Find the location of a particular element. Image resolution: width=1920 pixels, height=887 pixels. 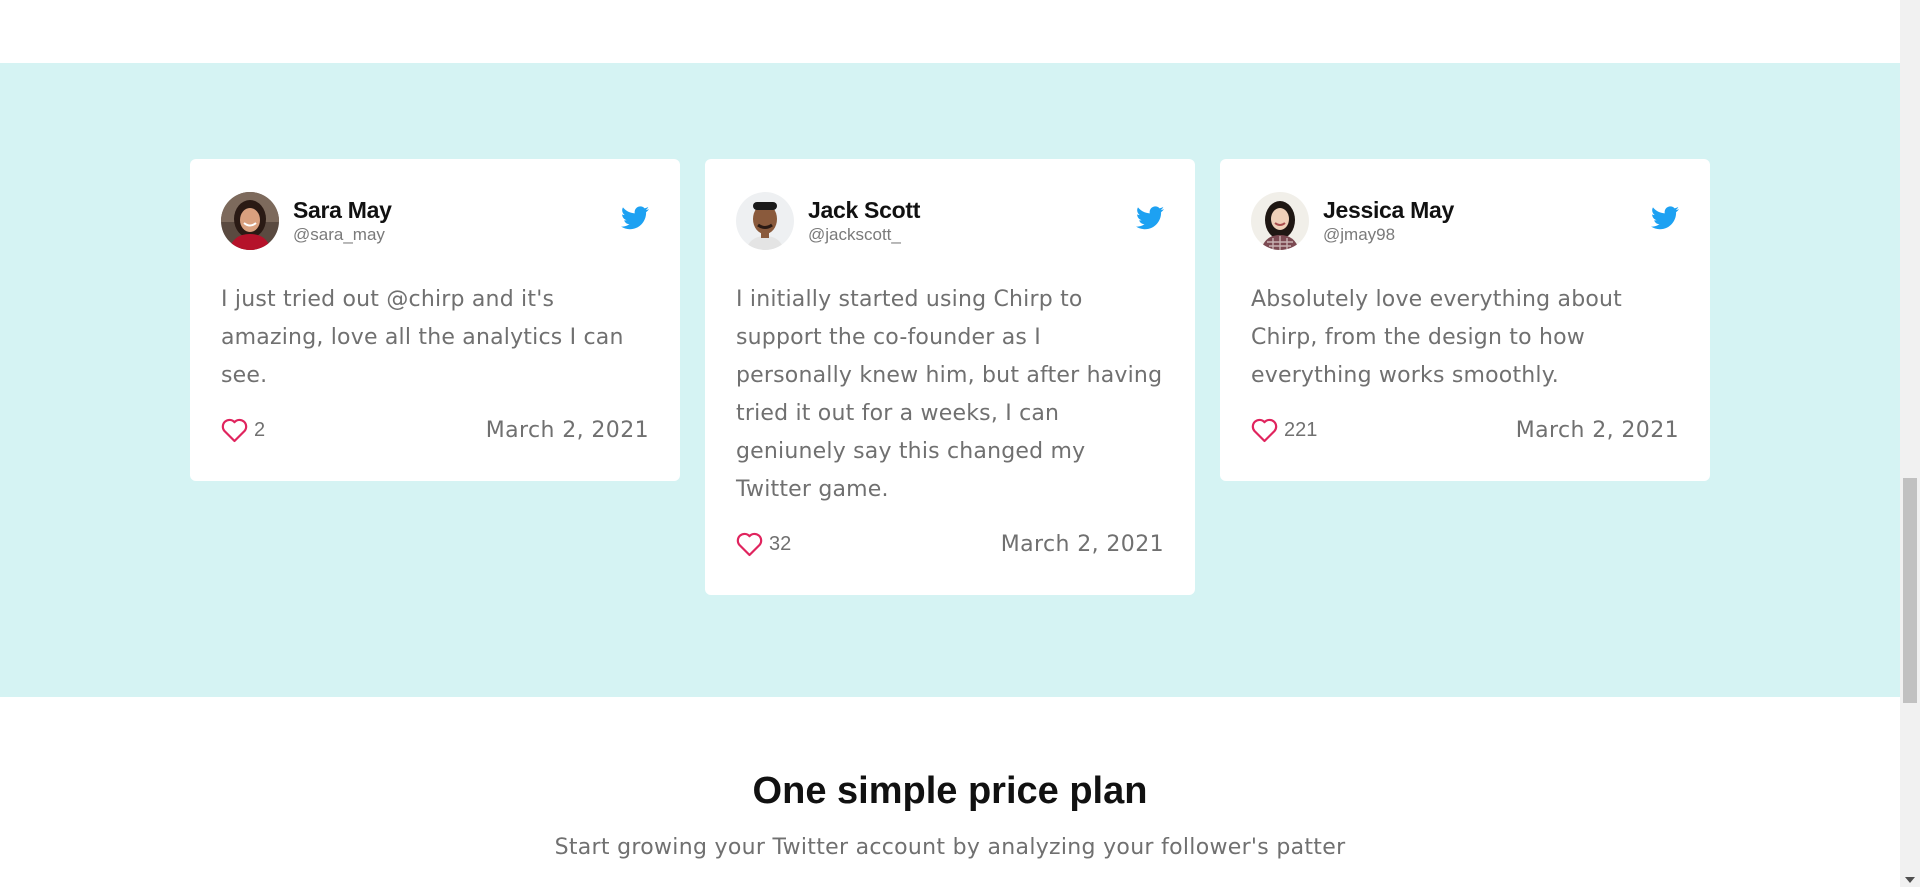

author-handle: @jackscott_ is located at coordinates (972, 235).